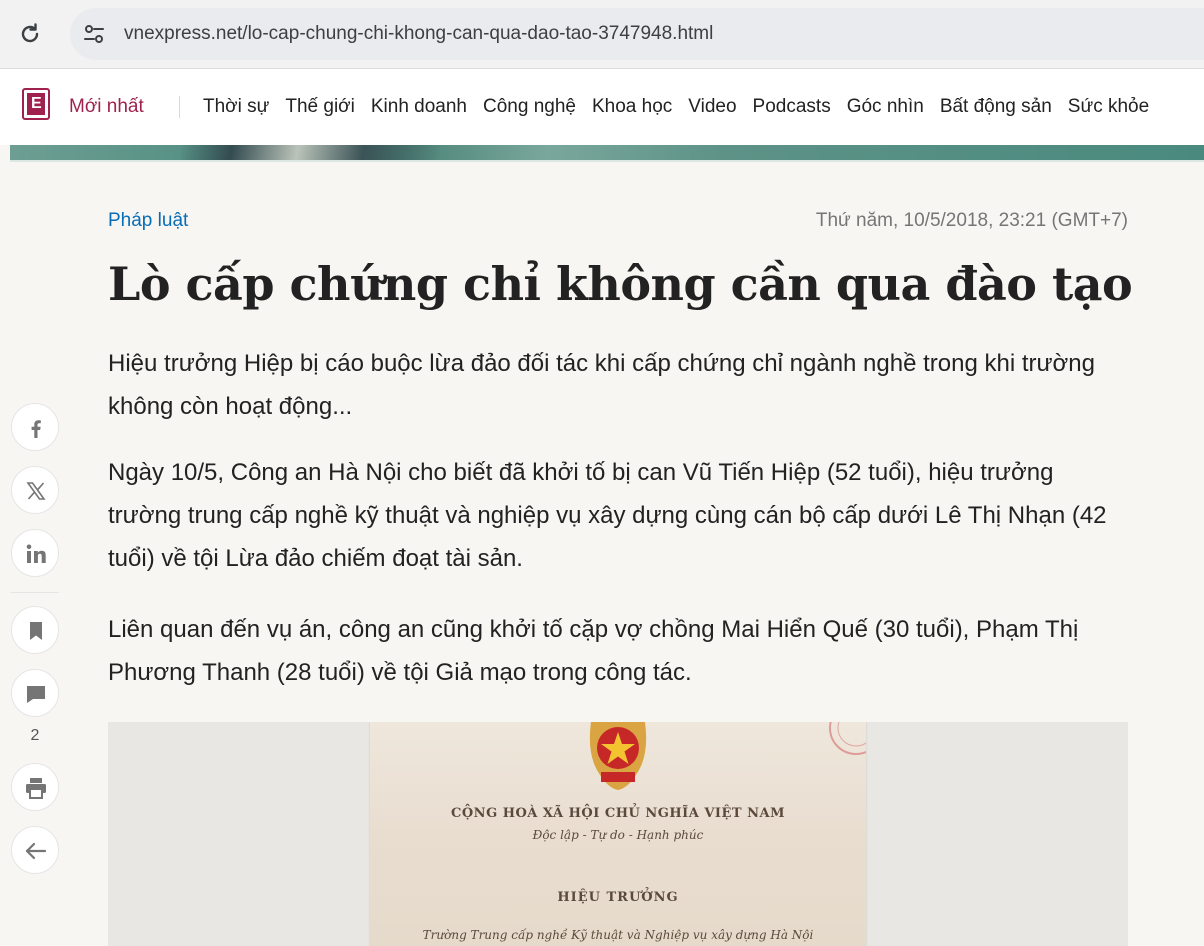 This screenshot has height=946, width=1204. I want to click on print-icon, so click(36, 788).